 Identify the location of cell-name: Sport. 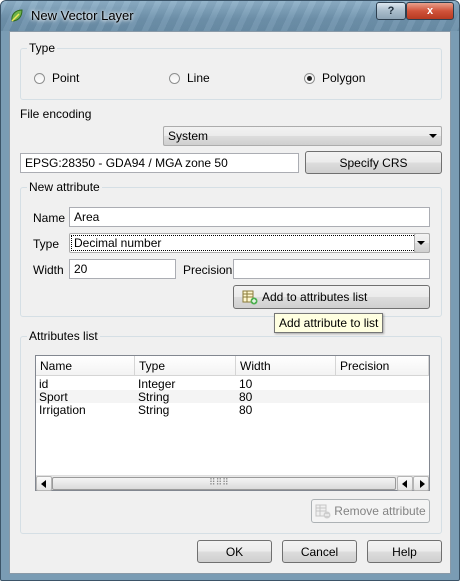
(53, 397).